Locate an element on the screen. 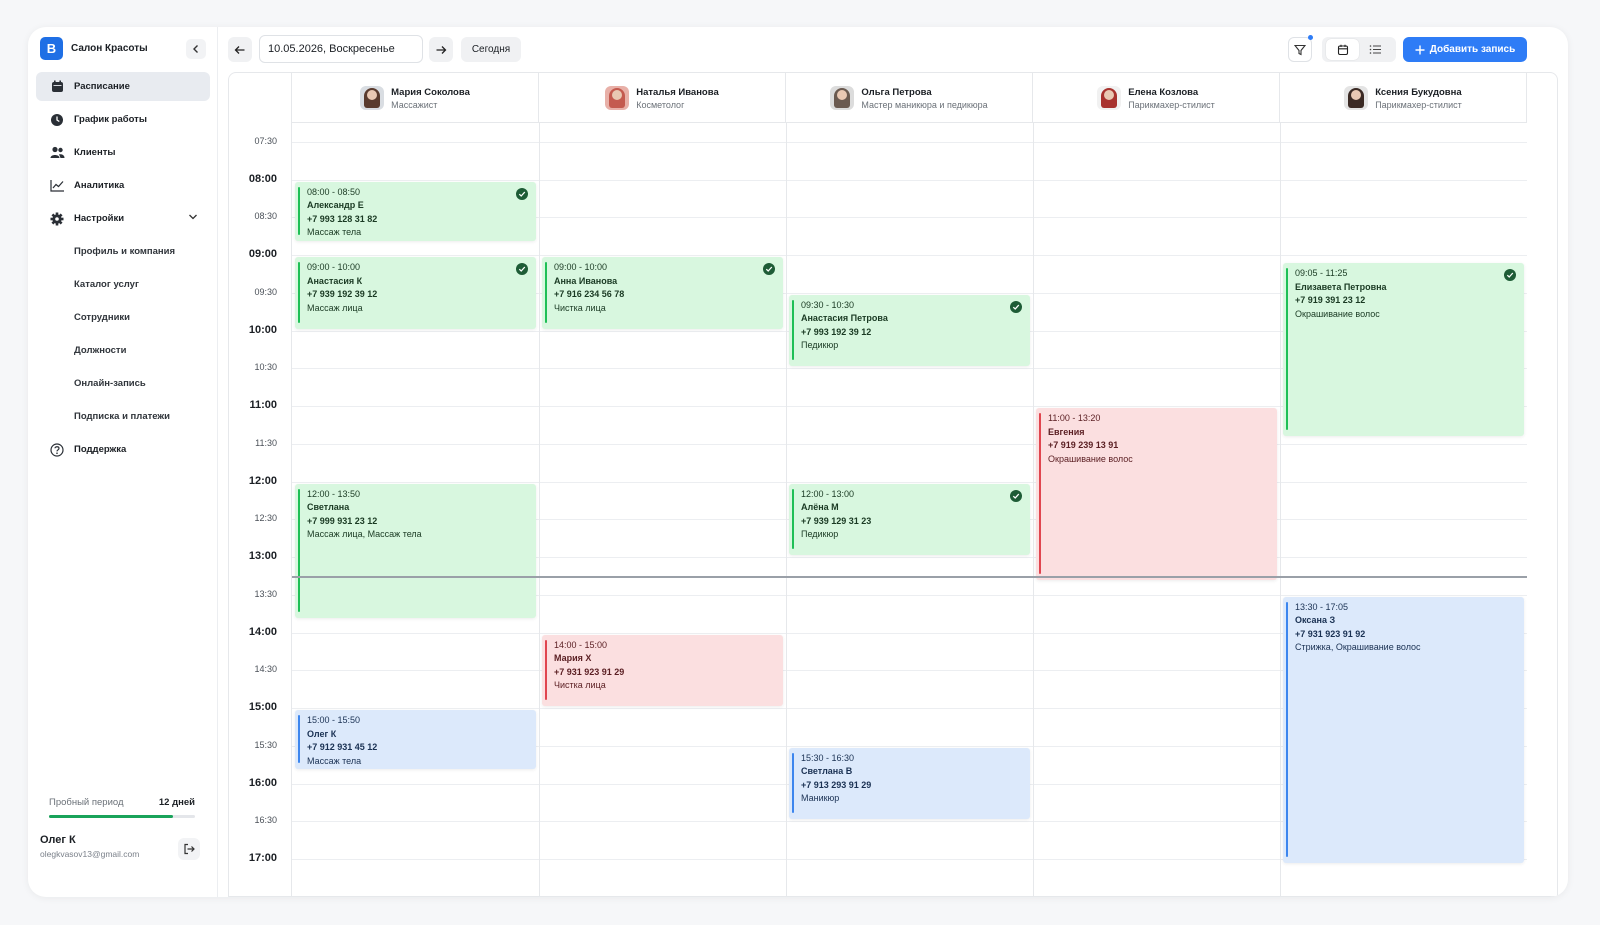 The image size is (1600, 925). list-icon is located at coordinates (1375, 49).